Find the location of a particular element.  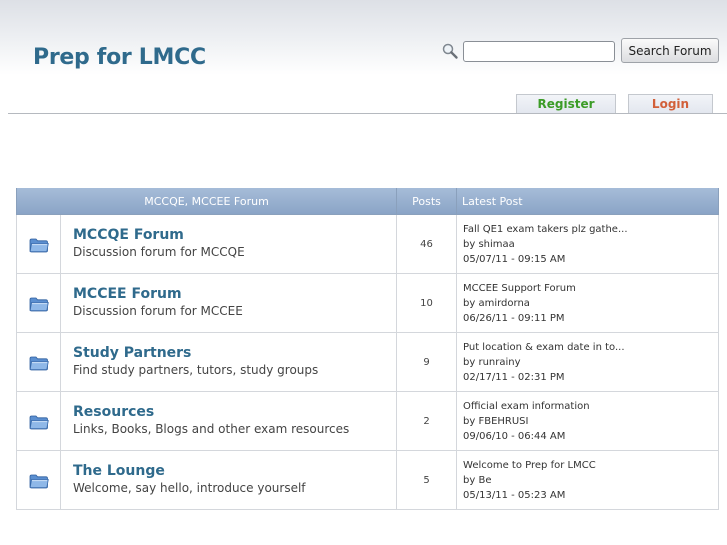

post-count: 46 is located at coordinates (427, 244).